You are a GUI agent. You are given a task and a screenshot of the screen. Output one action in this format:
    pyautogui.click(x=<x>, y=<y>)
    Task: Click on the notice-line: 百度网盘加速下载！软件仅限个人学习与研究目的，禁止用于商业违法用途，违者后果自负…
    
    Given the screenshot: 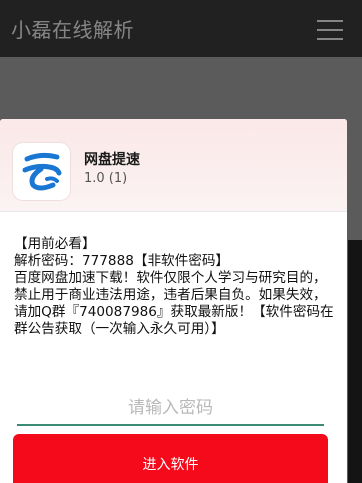 What is the action you would take?
    pyautogui.click(x=174, y=303)
    